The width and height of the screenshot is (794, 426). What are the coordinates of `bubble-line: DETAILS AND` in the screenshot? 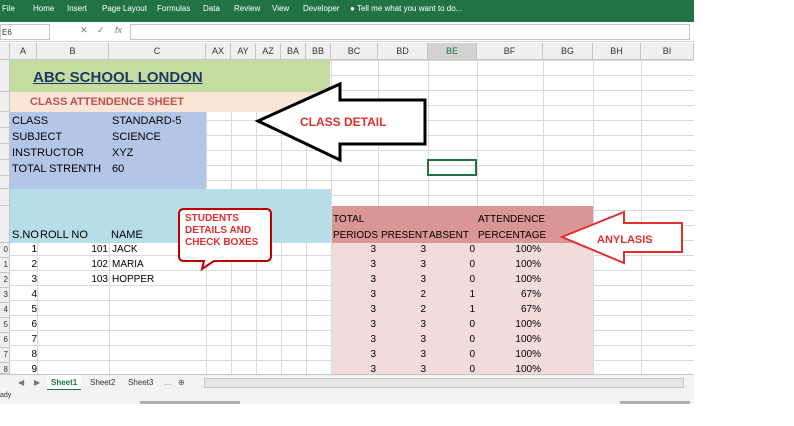 It's located at (218, 230).